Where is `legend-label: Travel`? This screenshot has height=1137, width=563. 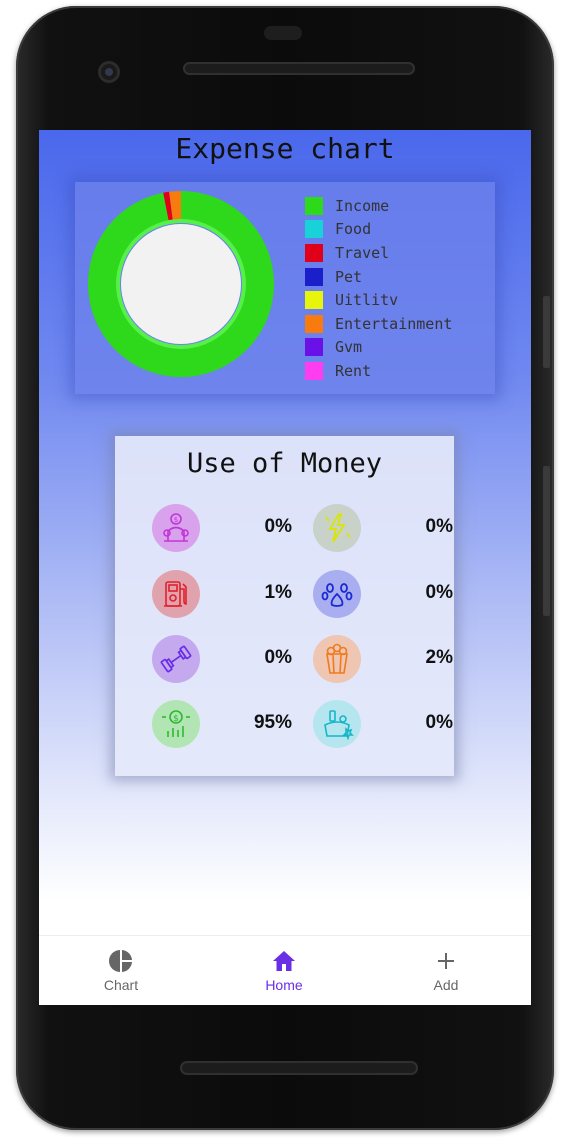
legend-label: Travel is located at coordinates (362, 252).